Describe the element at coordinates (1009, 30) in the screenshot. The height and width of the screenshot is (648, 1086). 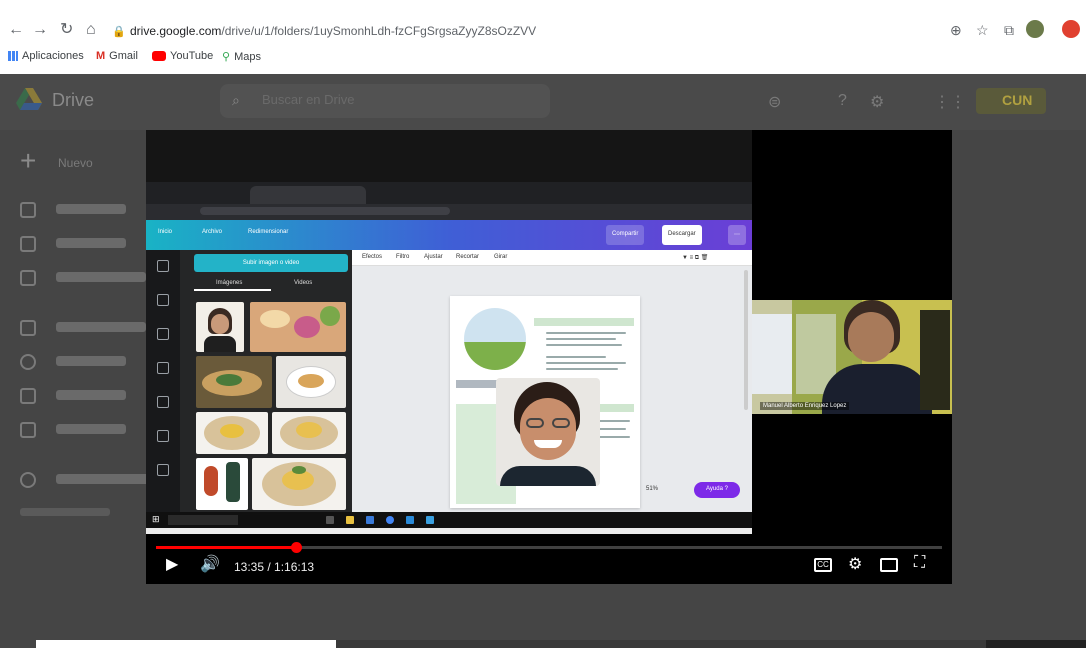
I see `extension-icon: ⧉` at that location.